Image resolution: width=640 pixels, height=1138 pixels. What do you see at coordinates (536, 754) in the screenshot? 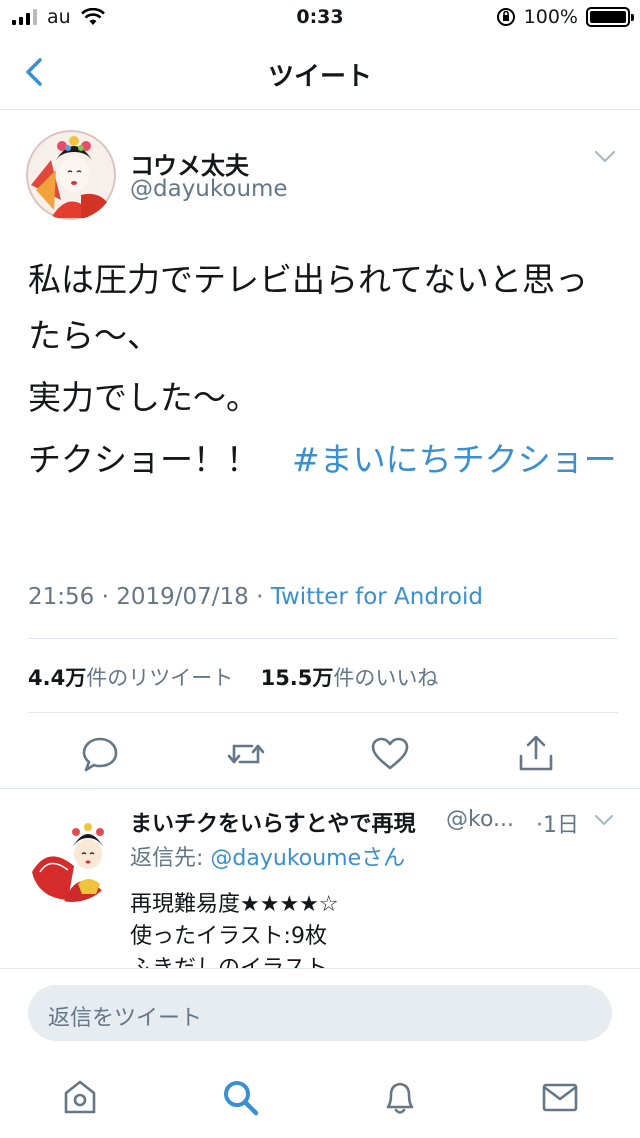
I see `share-icon` at bounding box center [536, 754].